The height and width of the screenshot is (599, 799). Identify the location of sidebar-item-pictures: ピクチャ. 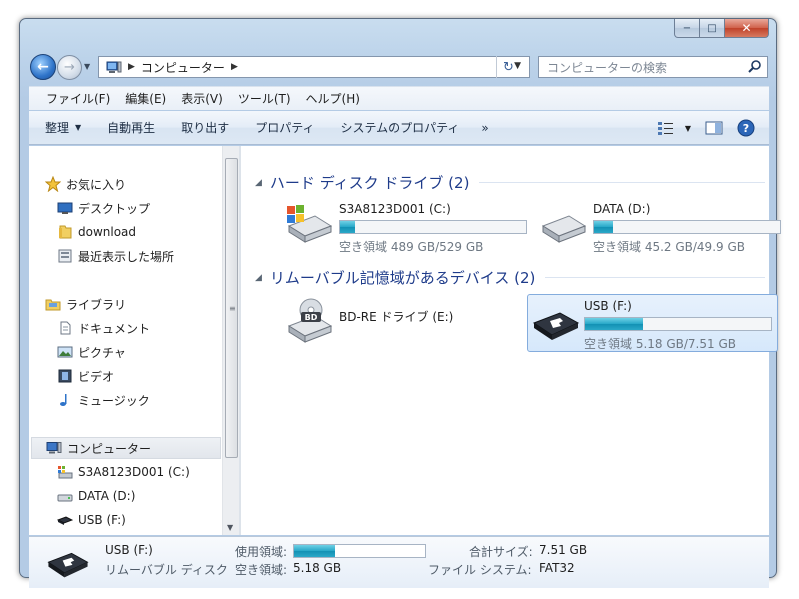
(91, 352).